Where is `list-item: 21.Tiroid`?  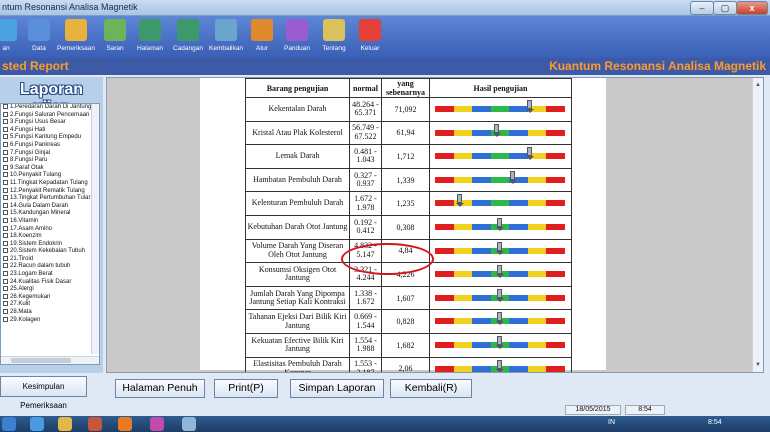
list-item: 21.Tiroid is located at coordinates (50, 259).